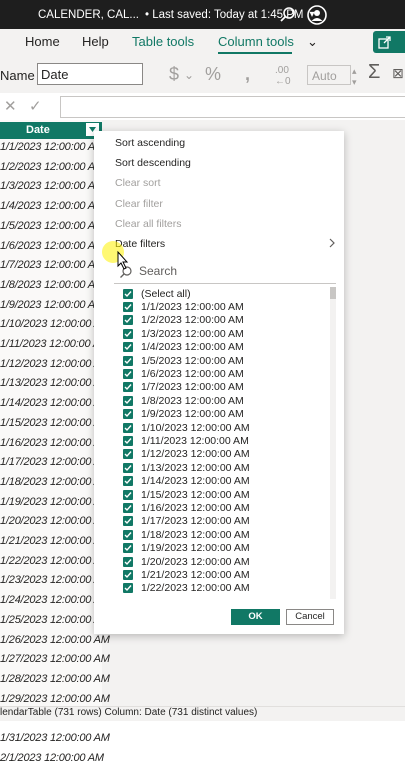 The width and height of the screenshot is (405, 769). What do you see at coordinates (288, 15) in the screenshot?
I see `search-icon` at bounding box center [288, 15].